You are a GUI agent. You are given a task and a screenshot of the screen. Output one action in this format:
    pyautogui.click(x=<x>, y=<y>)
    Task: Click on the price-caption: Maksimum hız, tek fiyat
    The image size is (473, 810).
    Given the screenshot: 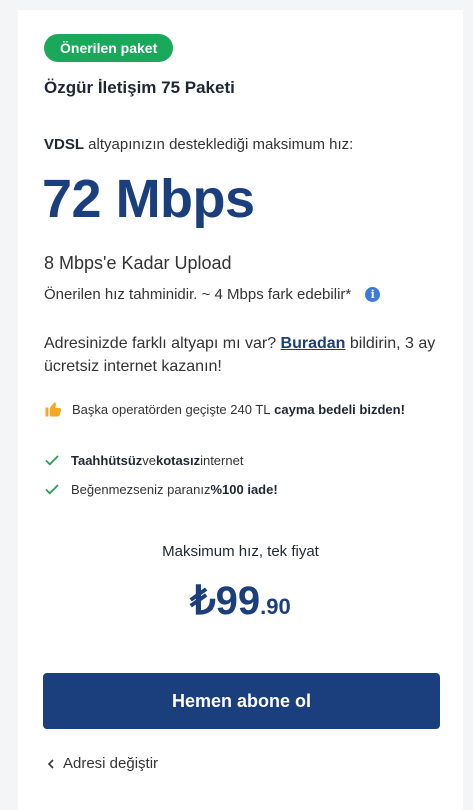 What is the action you would take?
    pyautogui.click(x=240, y=551)
    